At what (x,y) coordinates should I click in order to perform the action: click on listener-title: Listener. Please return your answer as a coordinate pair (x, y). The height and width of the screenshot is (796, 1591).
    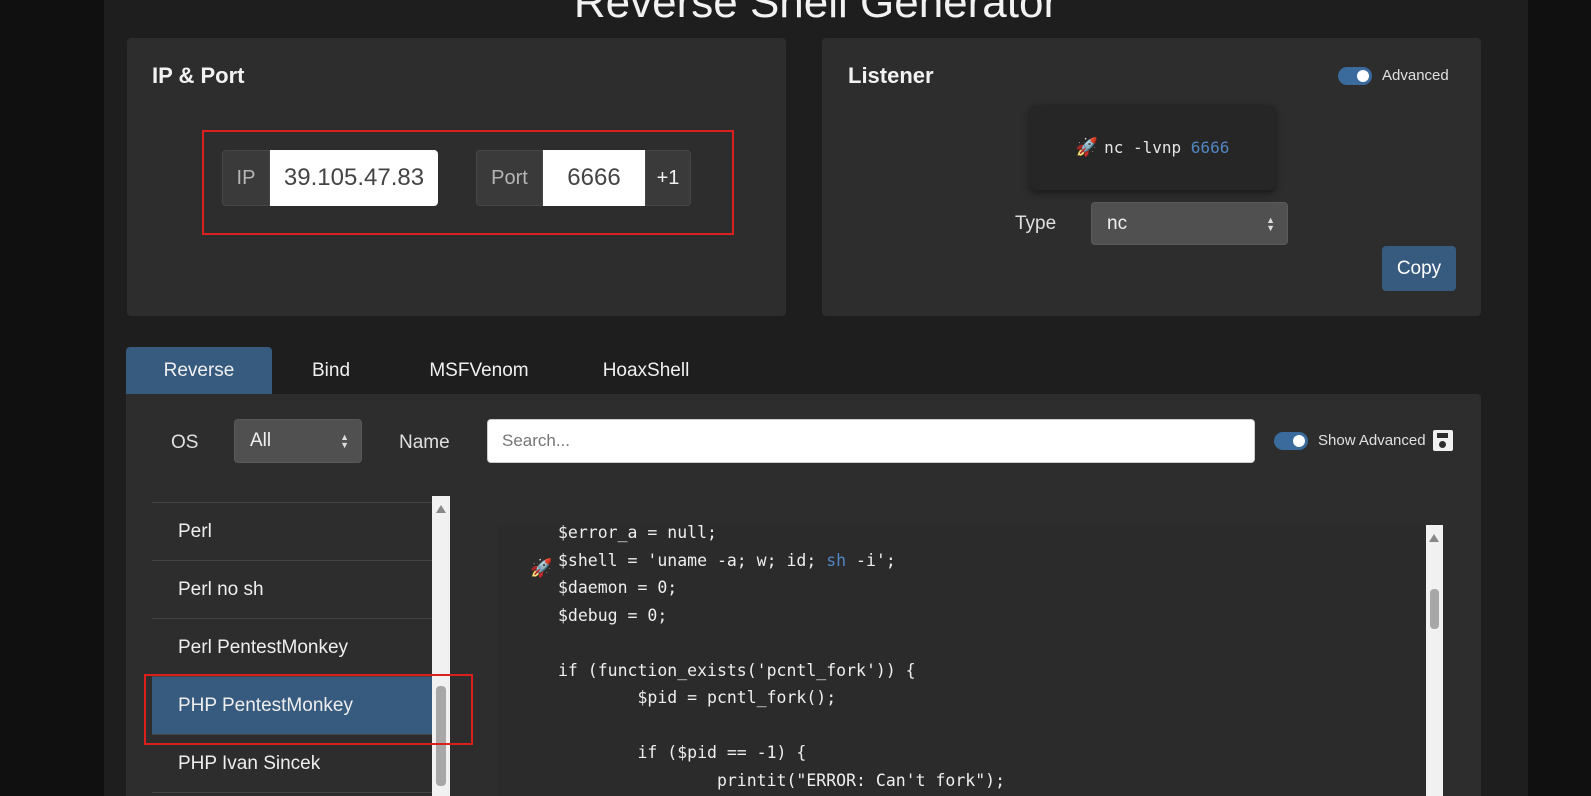
    Looking at the image, I should click on (891, 75).